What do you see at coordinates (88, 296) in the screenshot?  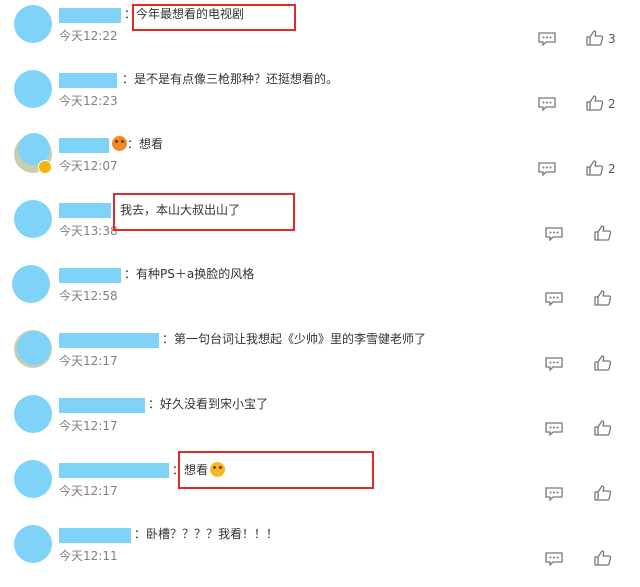 I see `comment-time: 今天12:58` at bounding box center [88, 296].